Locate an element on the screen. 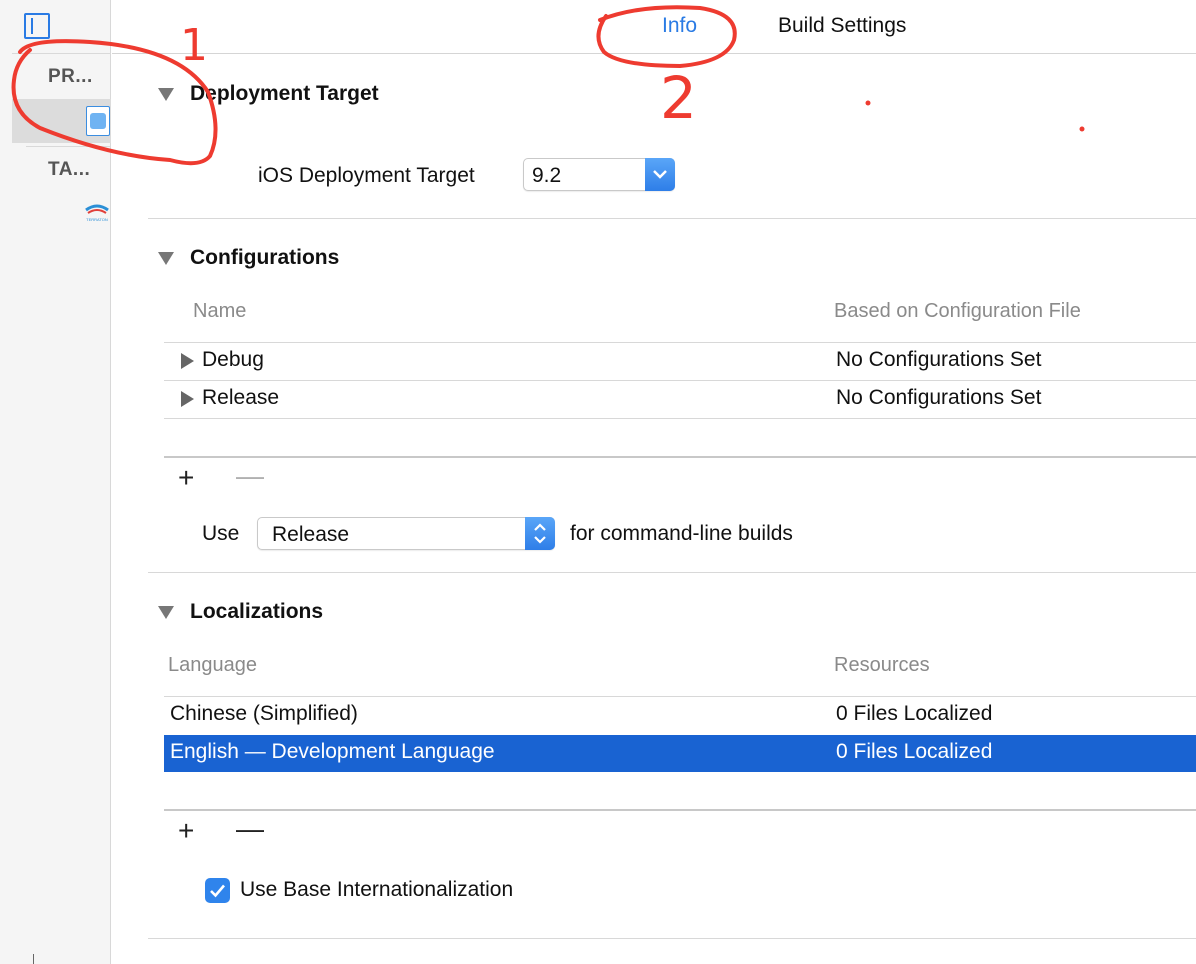 This screenshot has height=964, width=1196. localizations-section-title: Localizations is located at coordinates (257, 611).